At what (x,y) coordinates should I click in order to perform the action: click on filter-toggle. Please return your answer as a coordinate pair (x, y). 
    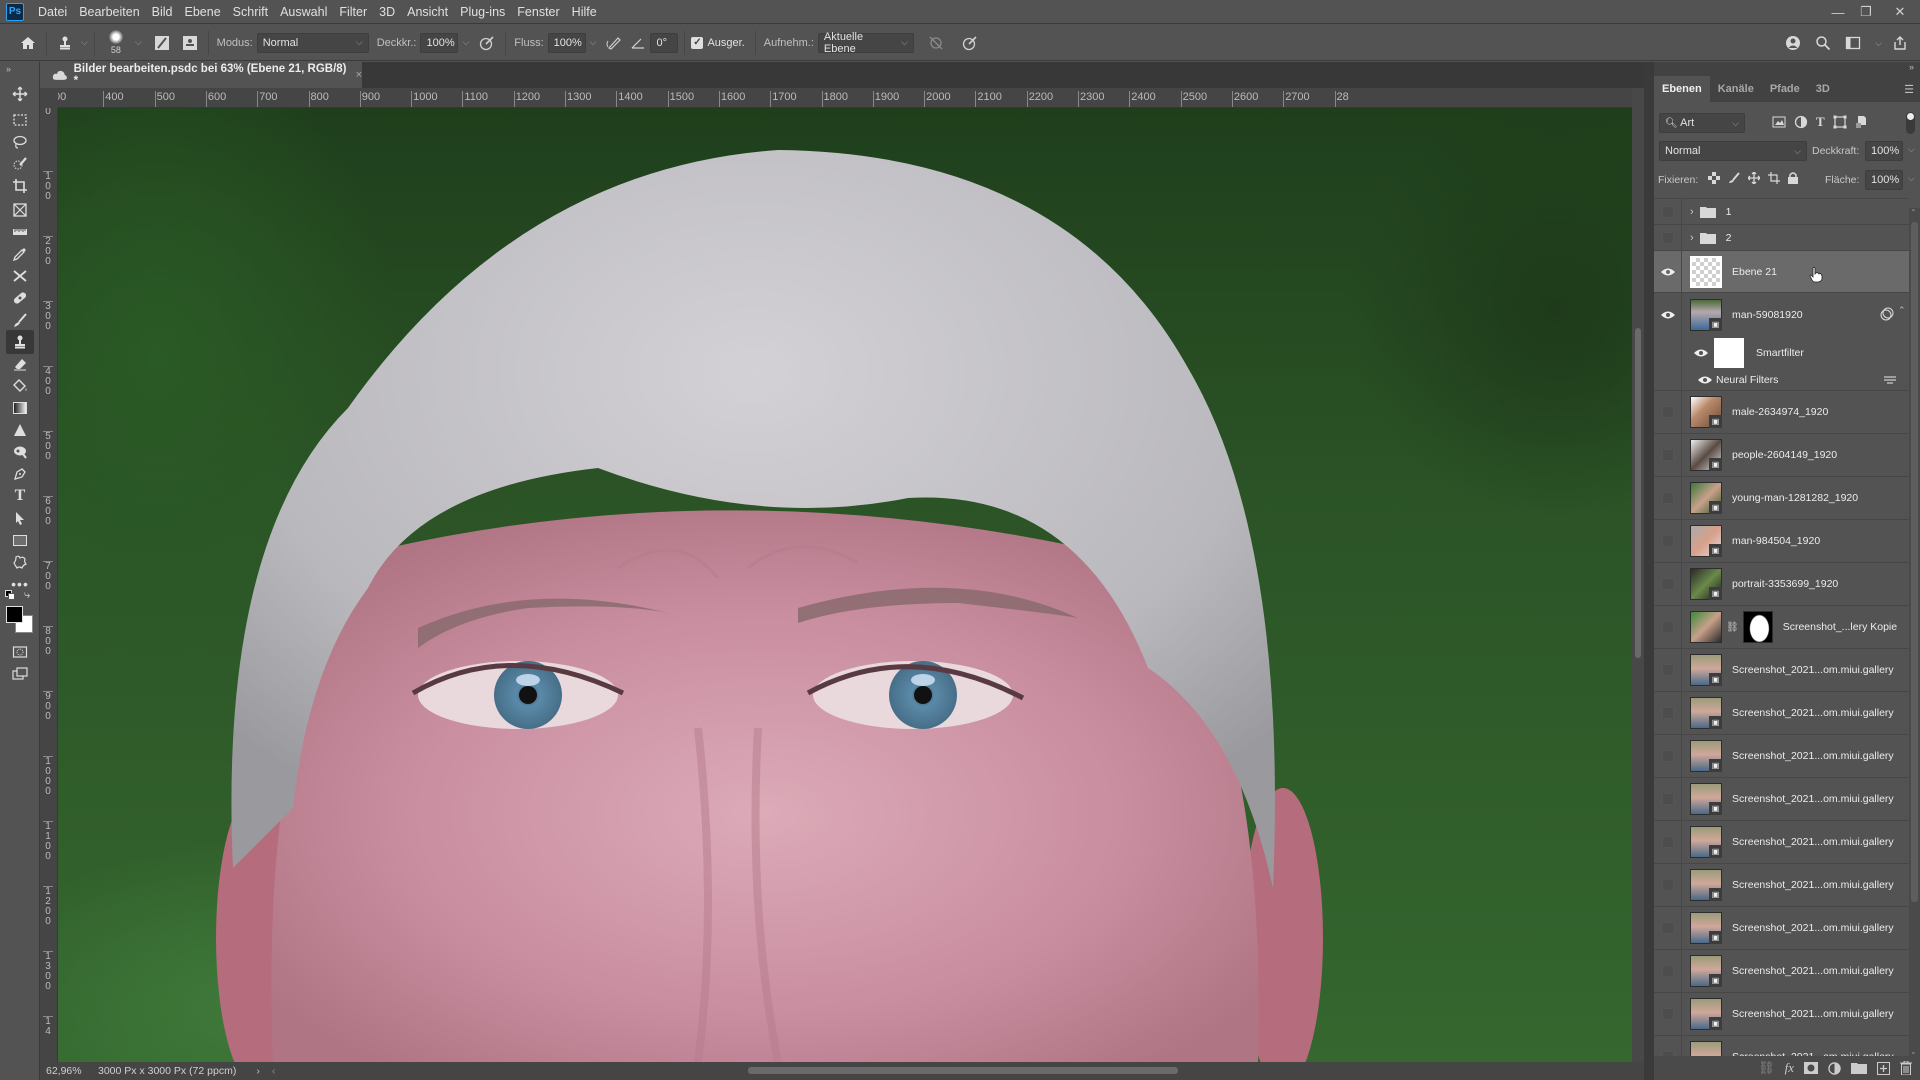
    Looking at the image, I should click on (1910, 123).